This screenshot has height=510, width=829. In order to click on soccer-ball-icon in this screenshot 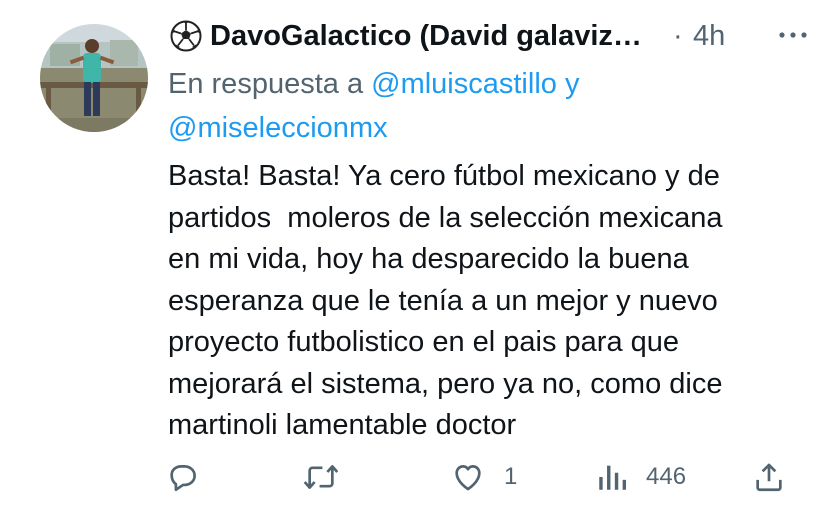, I will do `click(186, 36)`.